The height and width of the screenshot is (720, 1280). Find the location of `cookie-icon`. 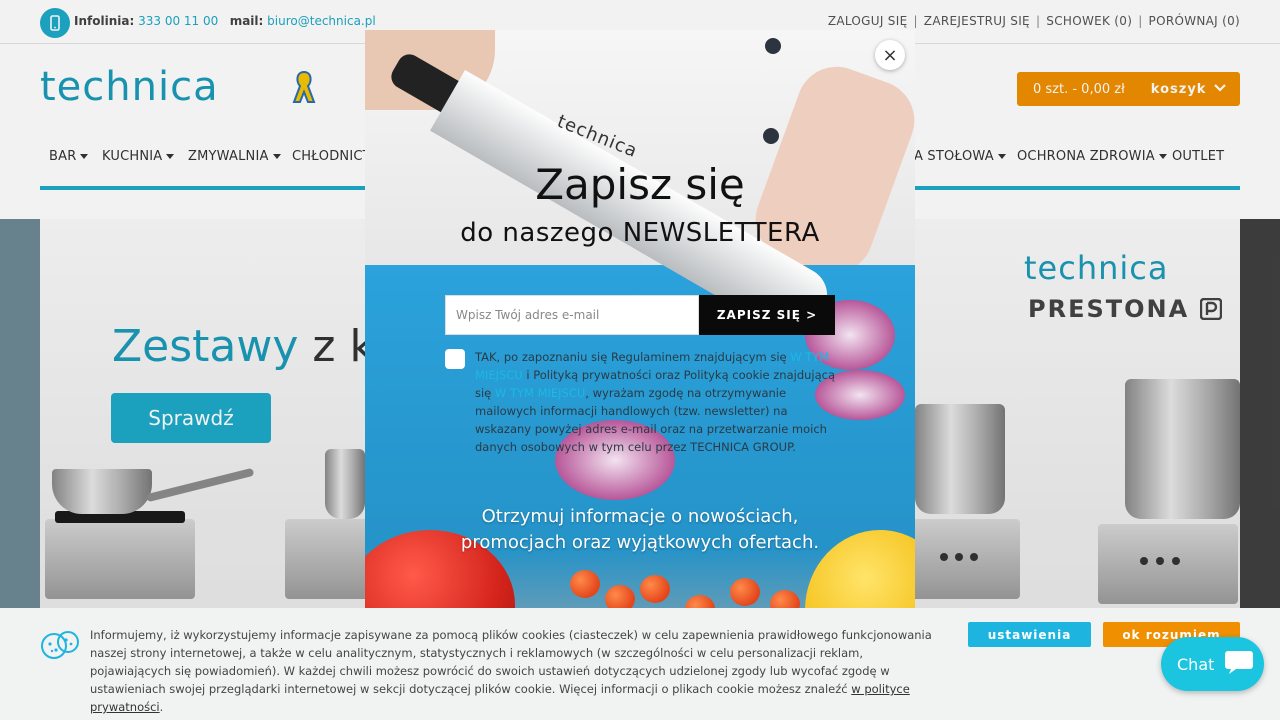

cookie-icon is located at coordinates (60, 645).